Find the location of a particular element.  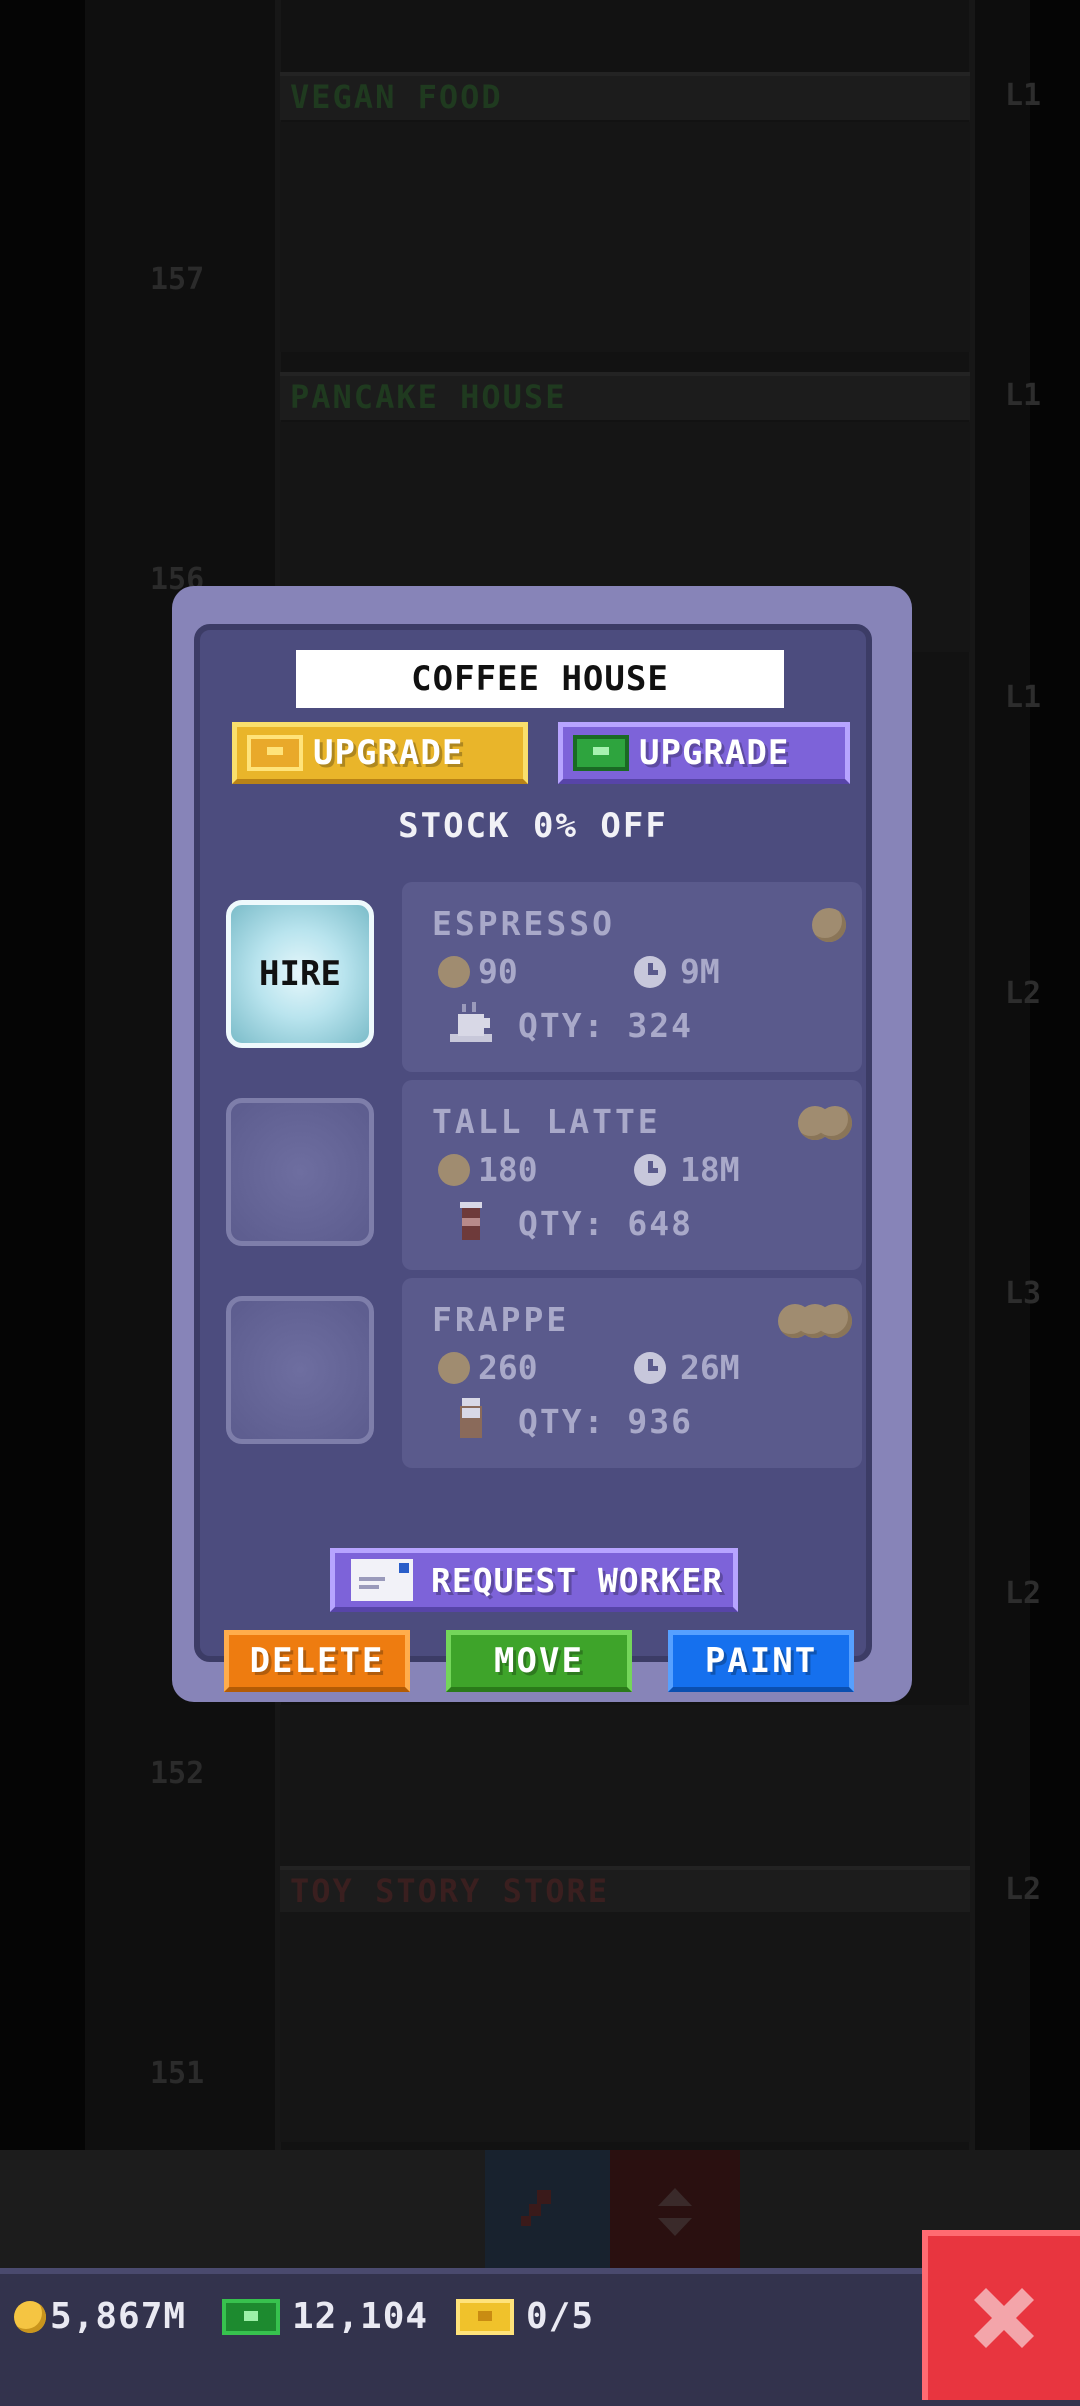

product-cost: 260 is located at coordinates (488, 1367).